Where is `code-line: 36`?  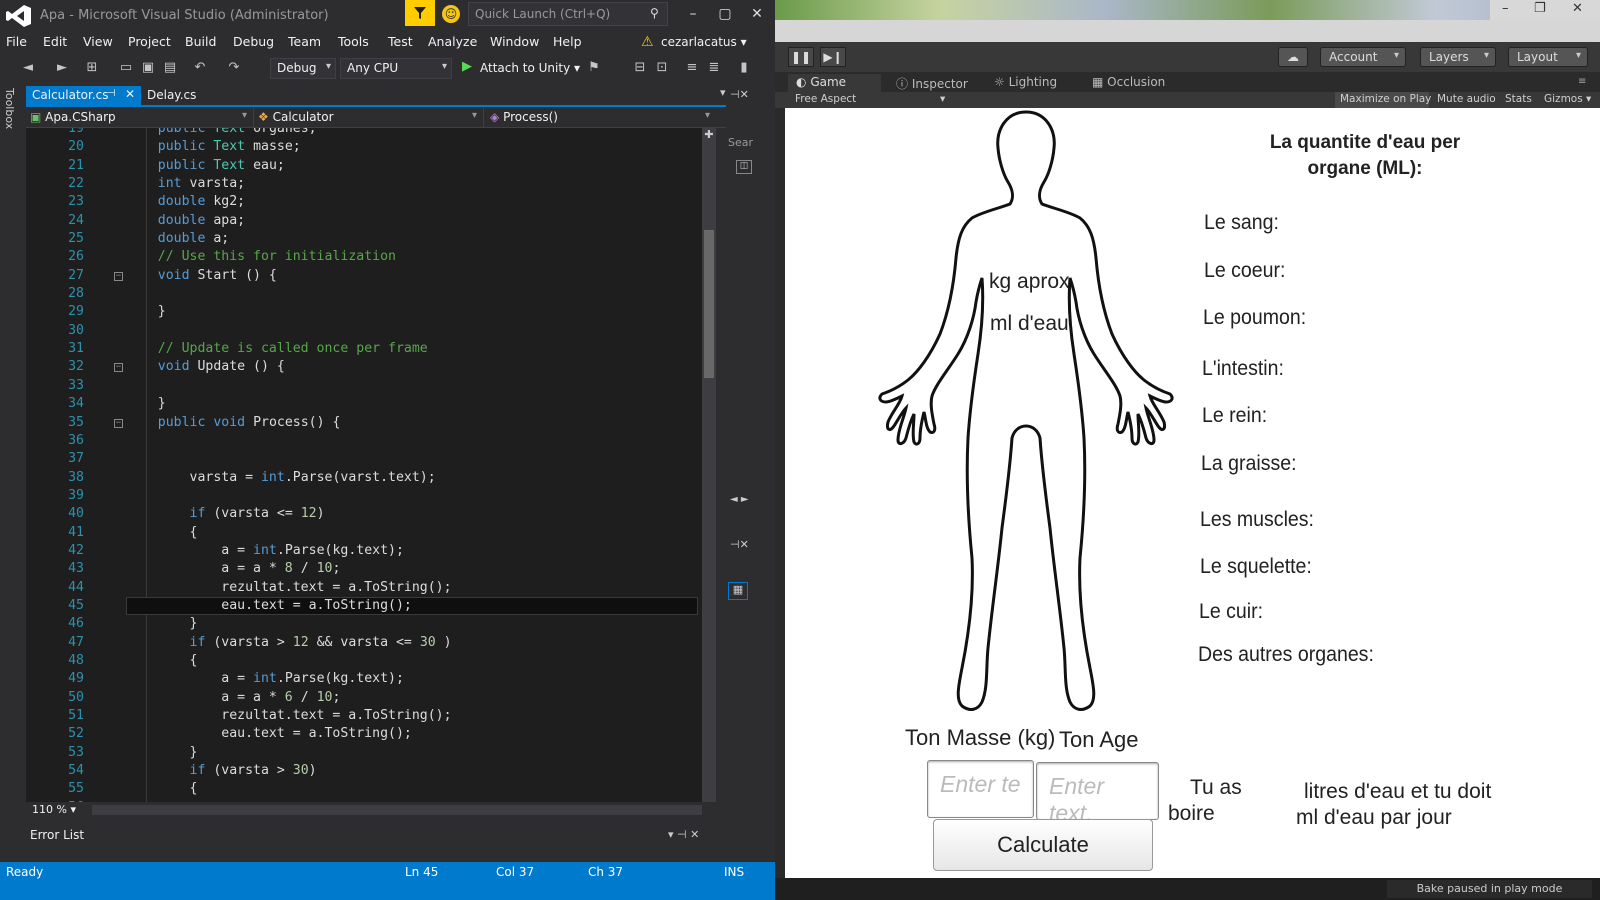
code-line: 36 is located at coordinates (371, 441).